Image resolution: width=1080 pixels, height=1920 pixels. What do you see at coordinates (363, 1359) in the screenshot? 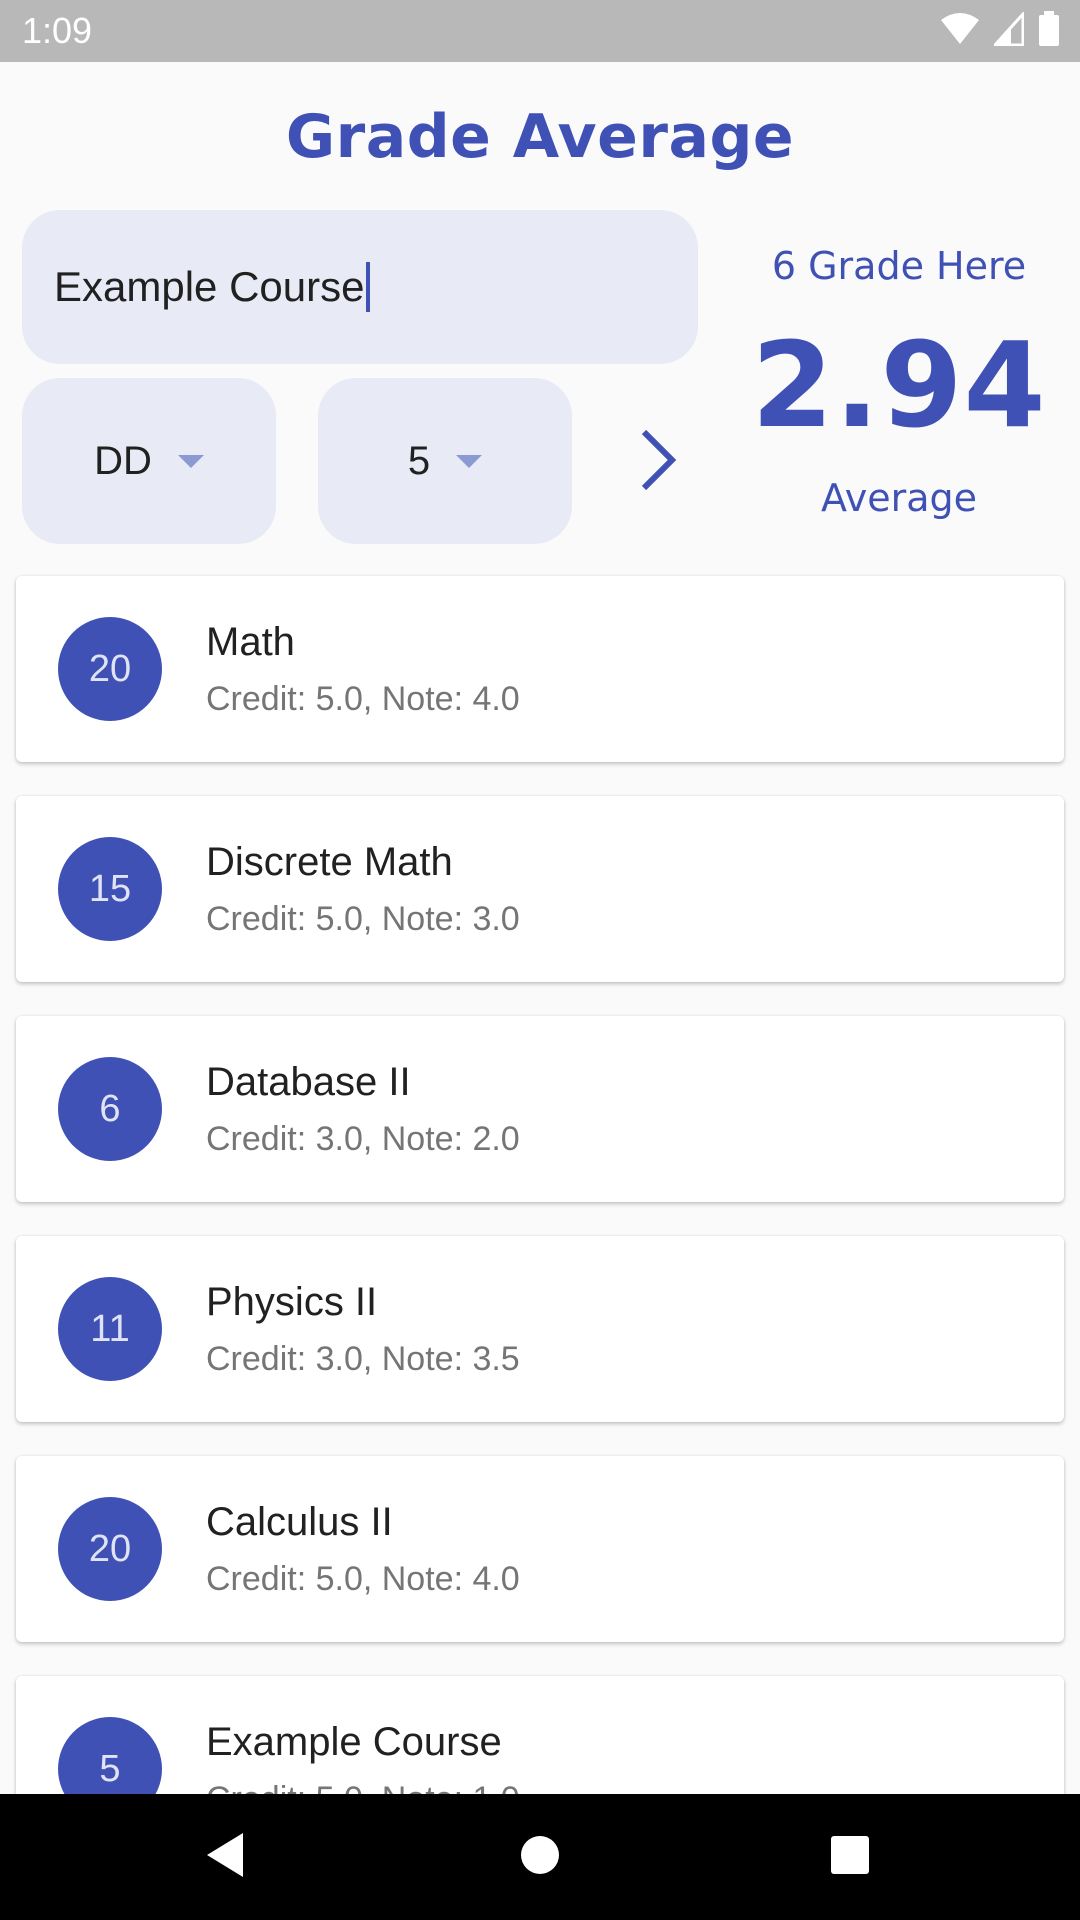
I see `course-detail: Credit: 3.0, Note: 3.5` at bounding box center [363, 1359].